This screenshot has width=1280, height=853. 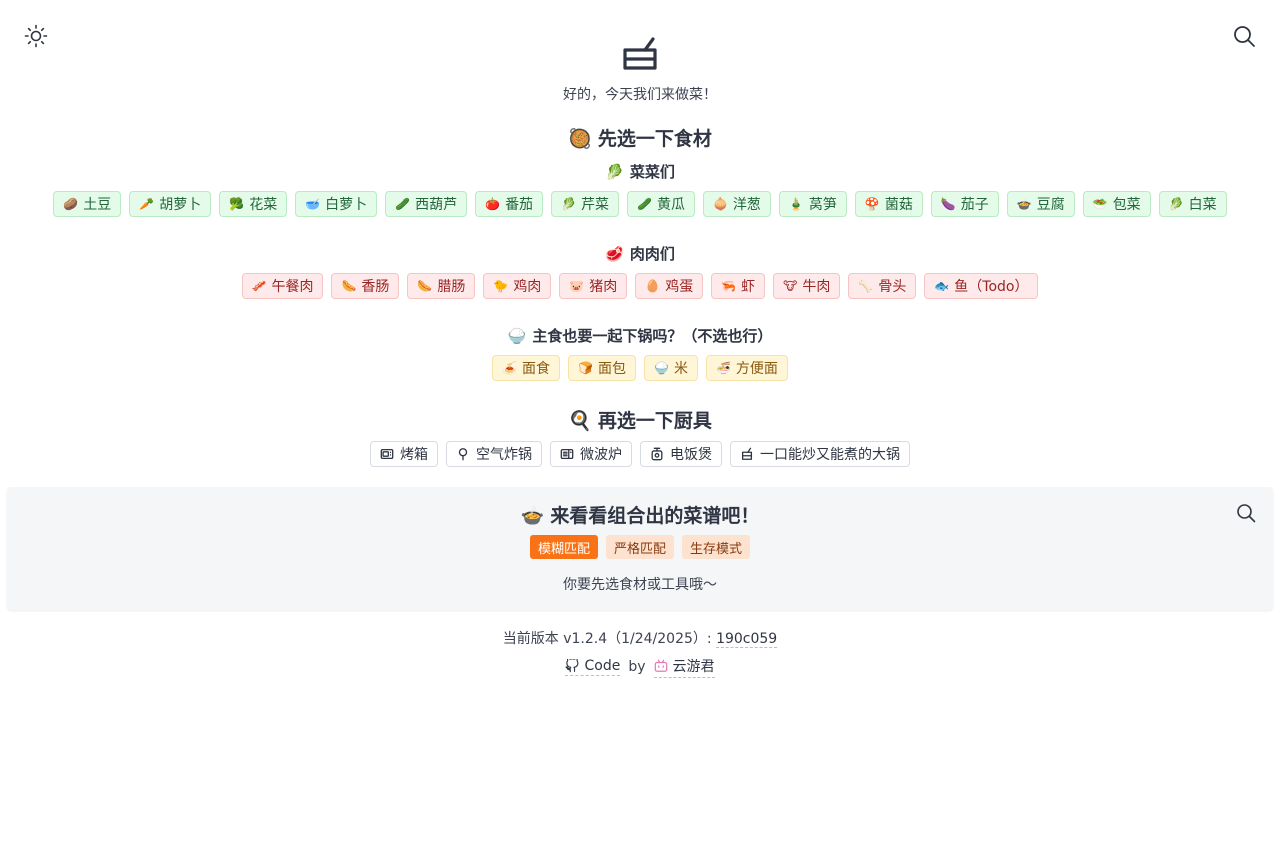 I want to click on microwave-icon, so click(x=567, y=454).